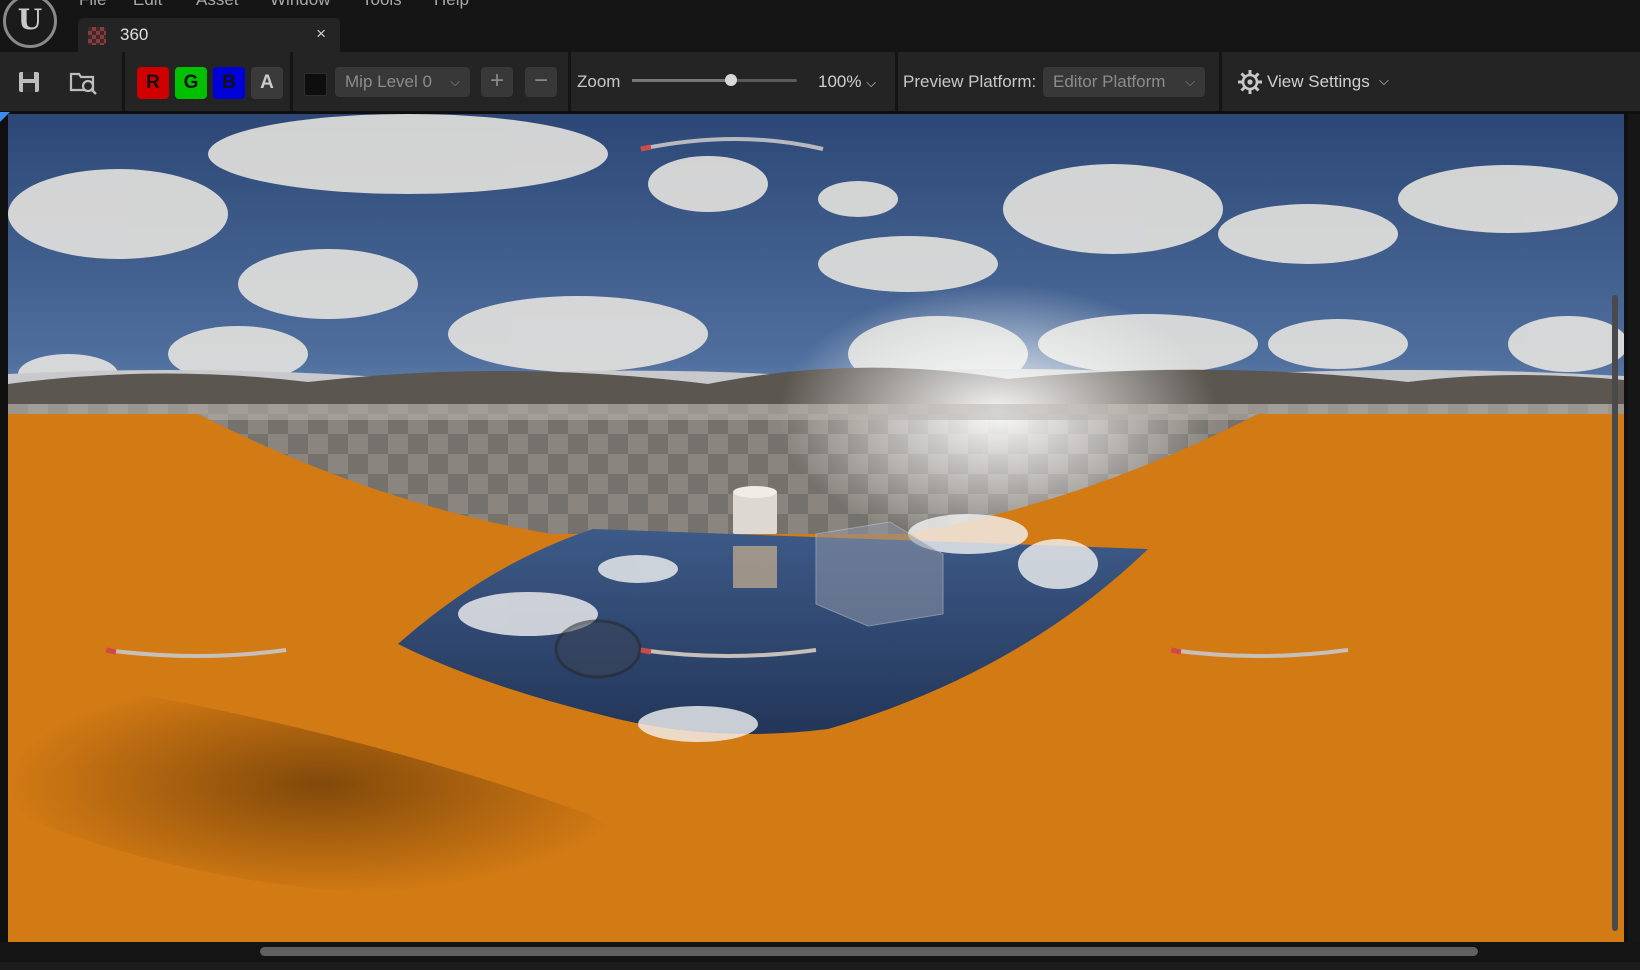 This screenshot has width=1640, height=970. What do you see at coordinates (1615, 613) in the screenshot?
I see `vertical-scrollbar` at bounding box center [1615, 613].